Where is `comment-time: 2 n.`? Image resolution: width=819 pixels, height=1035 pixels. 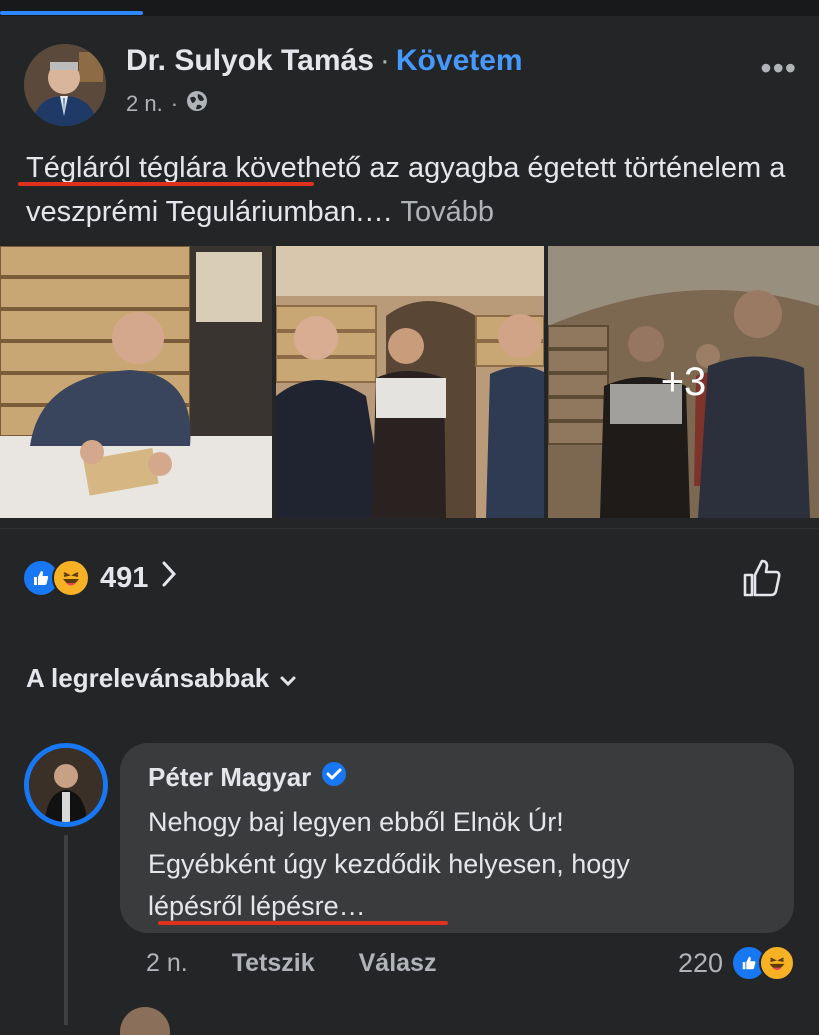
comment-time: 2 n. is located at coordinates (167, 963).